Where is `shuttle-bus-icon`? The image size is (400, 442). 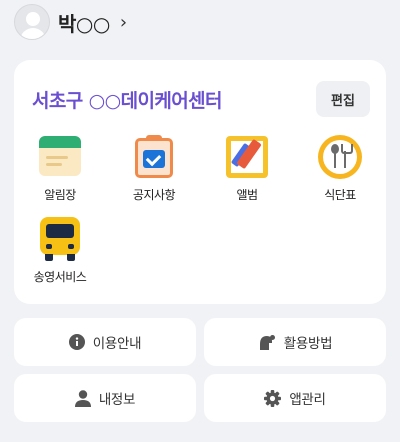 shuttle-bus-icon is located at coordinates (60, 239).